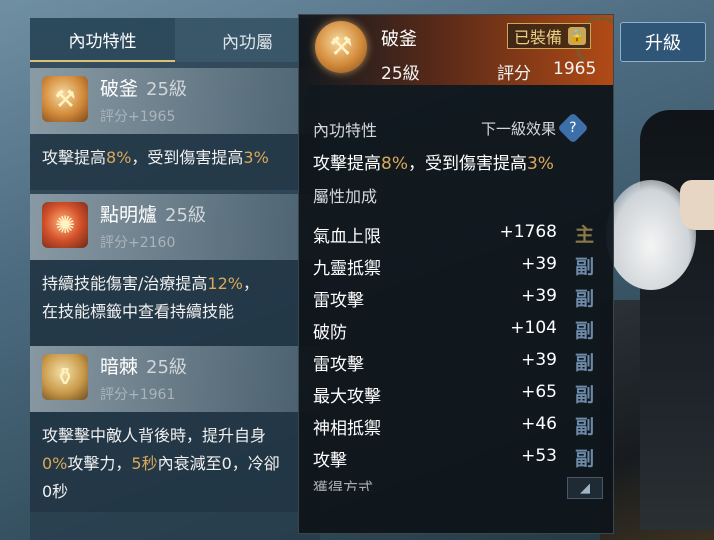 The height and width of the screenshot is (540, 714). Describe the element at coordinates (514, 74) in the screenshot. I see `popup-score-label: 評分` at that location.